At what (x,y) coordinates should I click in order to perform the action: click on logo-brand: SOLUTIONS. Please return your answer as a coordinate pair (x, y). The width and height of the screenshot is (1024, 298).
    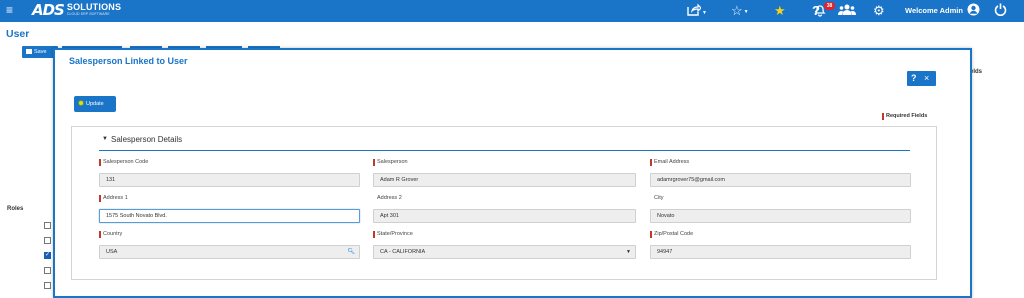
    Looking at the image, I should click on (94, 7).